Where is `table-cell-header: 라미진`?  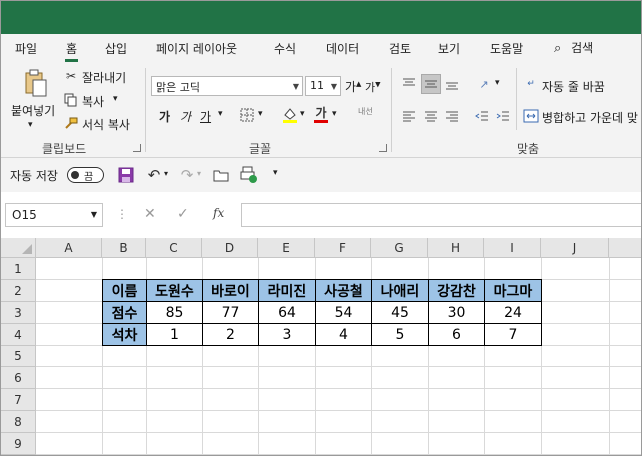
table-cell-header: 라미진 is located at coordinates (287, 290).